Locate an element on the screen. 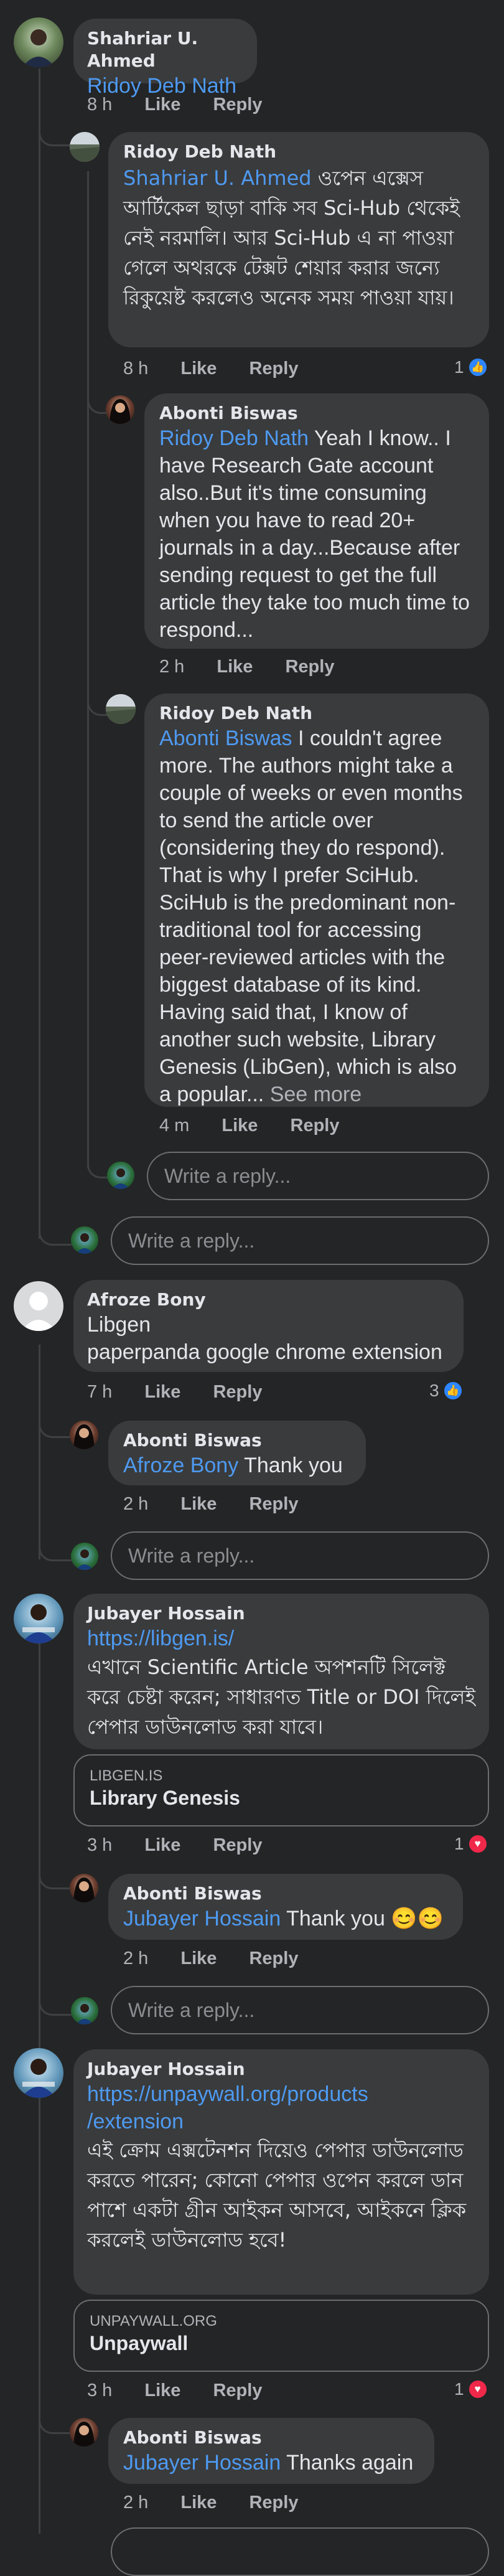 The height and width of the screenshot is (2576, 504). reaction-count: 1 👍 is located at coordinates (471, 367).